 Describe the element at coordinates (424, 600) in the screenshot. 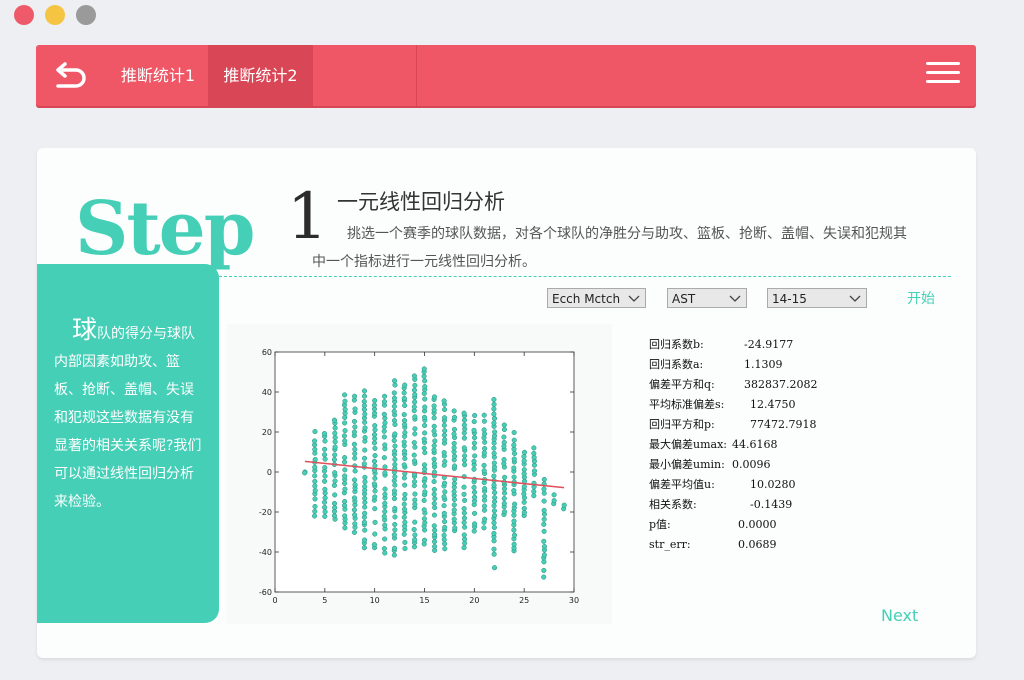

I see `x-tick-label: 15` at that location.